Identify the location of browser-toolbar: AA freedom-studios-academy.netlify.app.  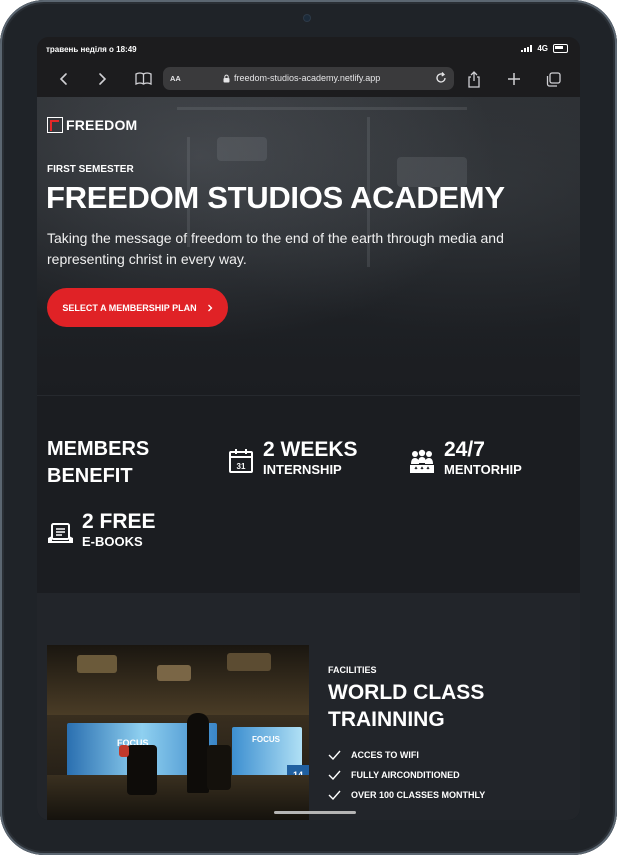
(308, 79).